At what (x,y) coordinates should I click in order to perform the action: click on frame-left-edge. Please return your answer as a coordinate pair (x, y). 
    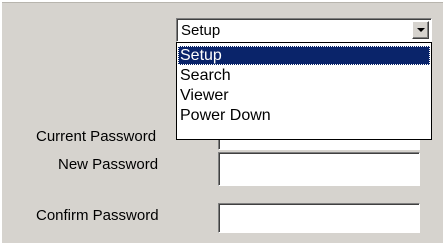
    Looking at the image, I should click on (1, 121).